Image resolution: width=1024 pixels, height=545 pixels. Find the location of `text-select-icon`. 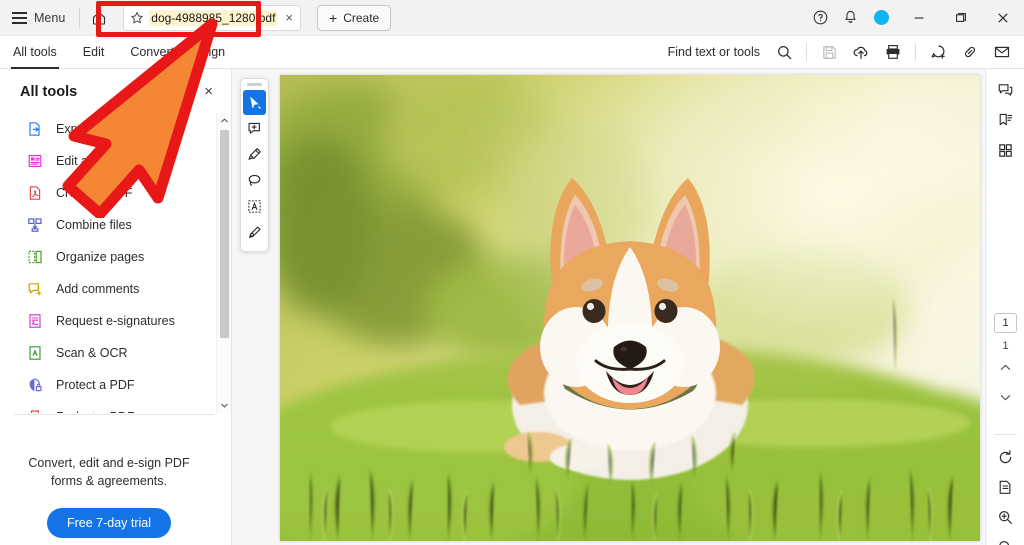

text-select-icon is located at coordinates (254, 206).